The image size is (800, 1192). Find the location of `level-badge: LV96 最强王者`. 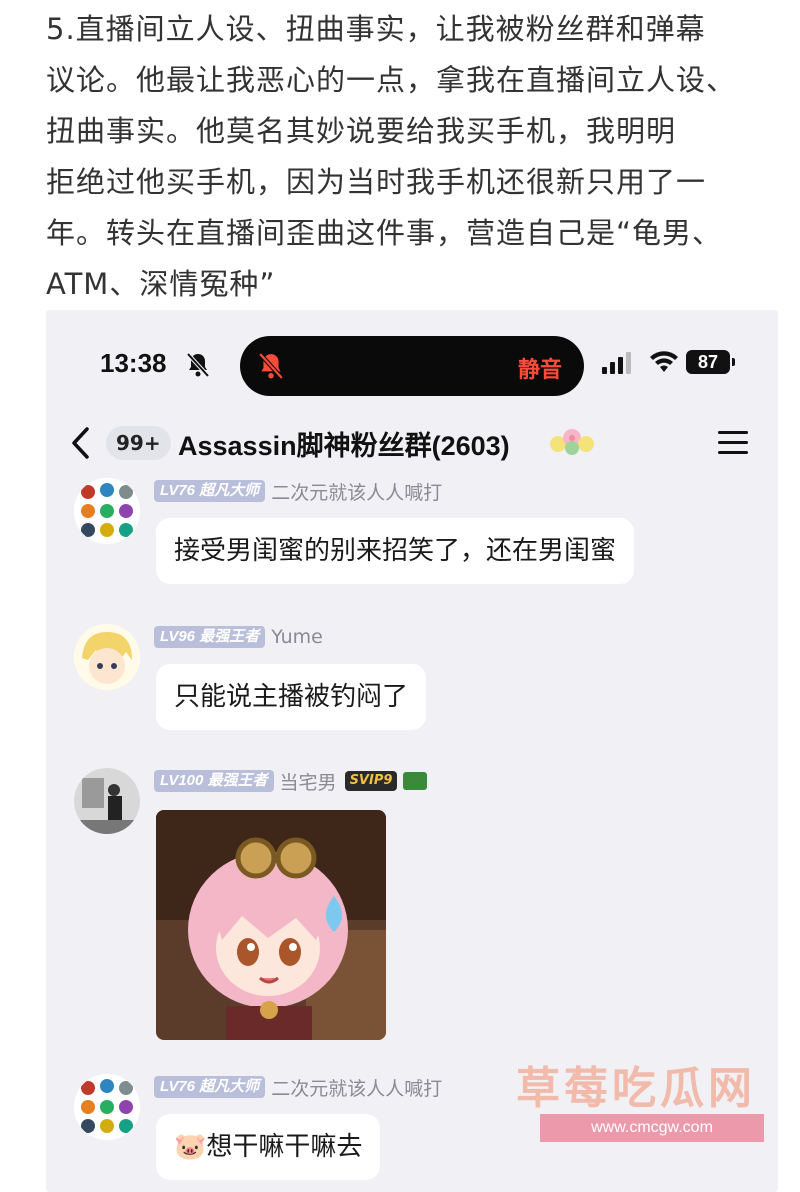

level-badge: LV96 最强王者 is located at coordinates (210, 637).